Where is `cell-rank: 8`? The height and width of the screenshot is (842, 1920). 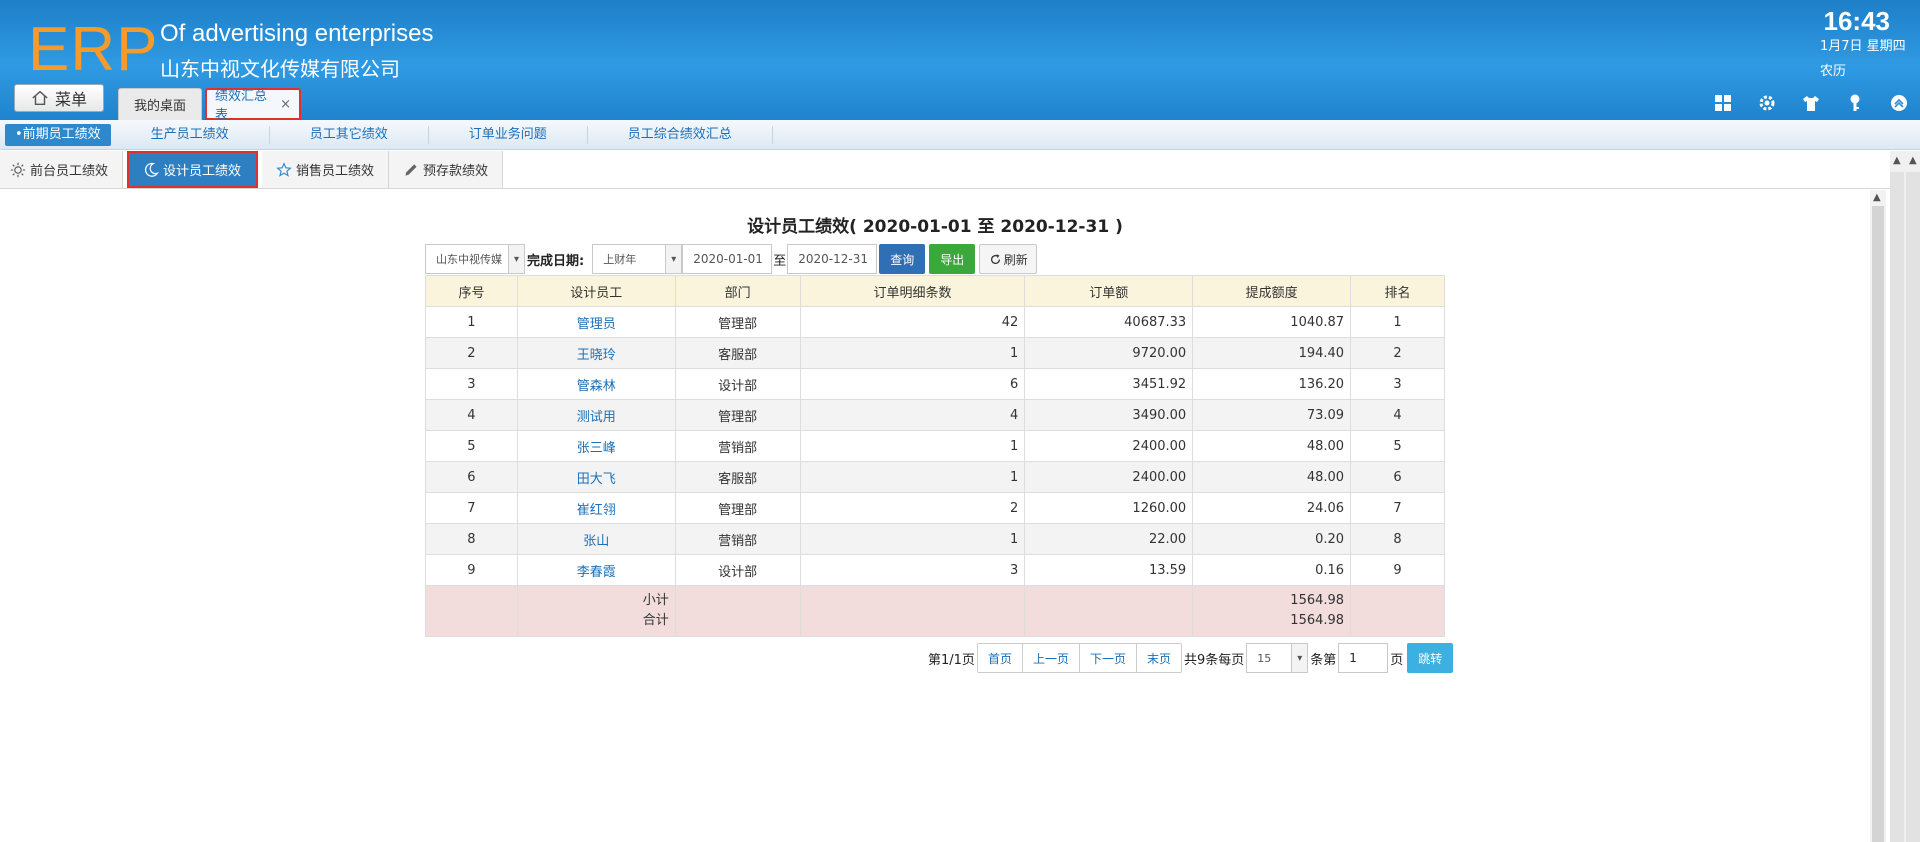
cell-rank: 8 is located at coordinates (1397, 539).